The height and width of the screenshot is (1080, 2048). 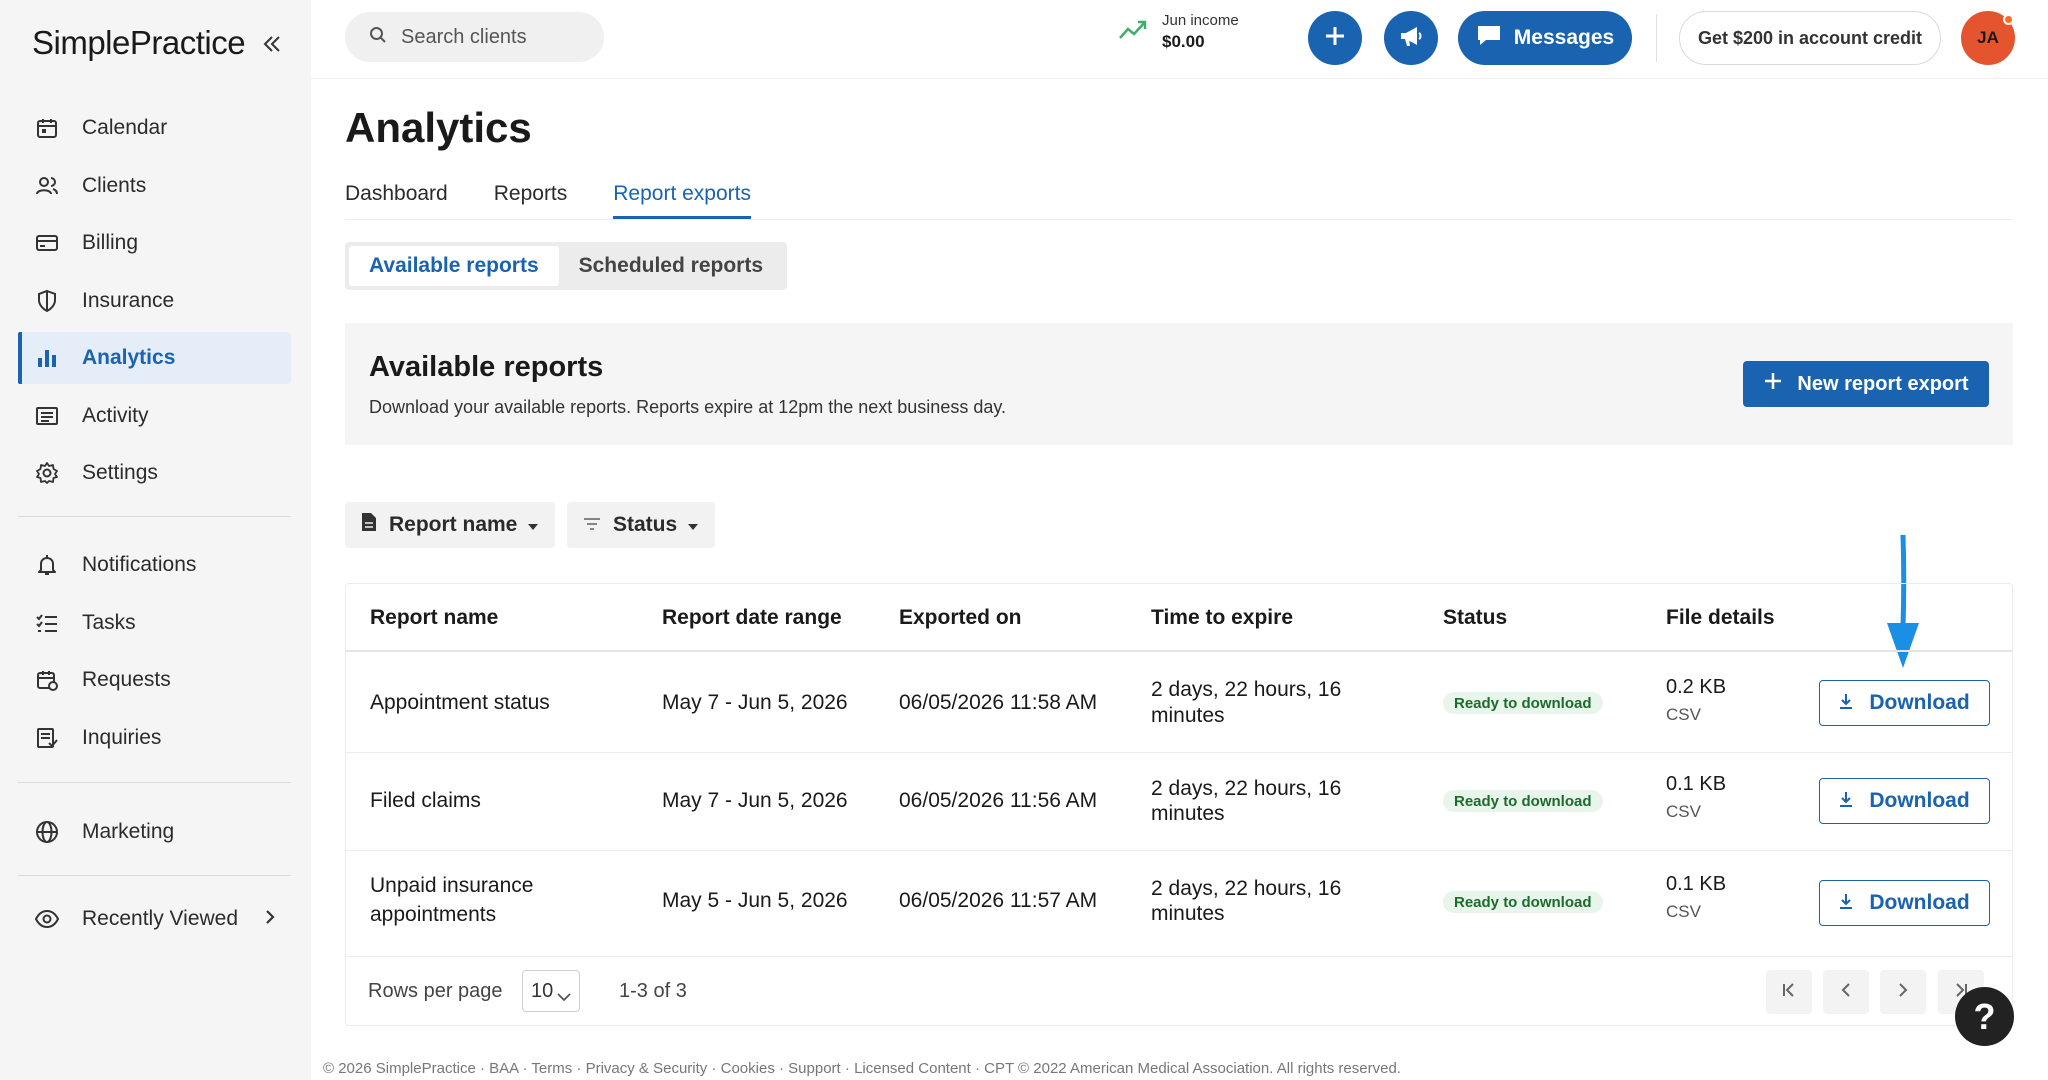 What do you see at coordinates (154, 416) in the screenshot?
I see `sidebar-item-activity: Activity` at bounding box center [154, 416].